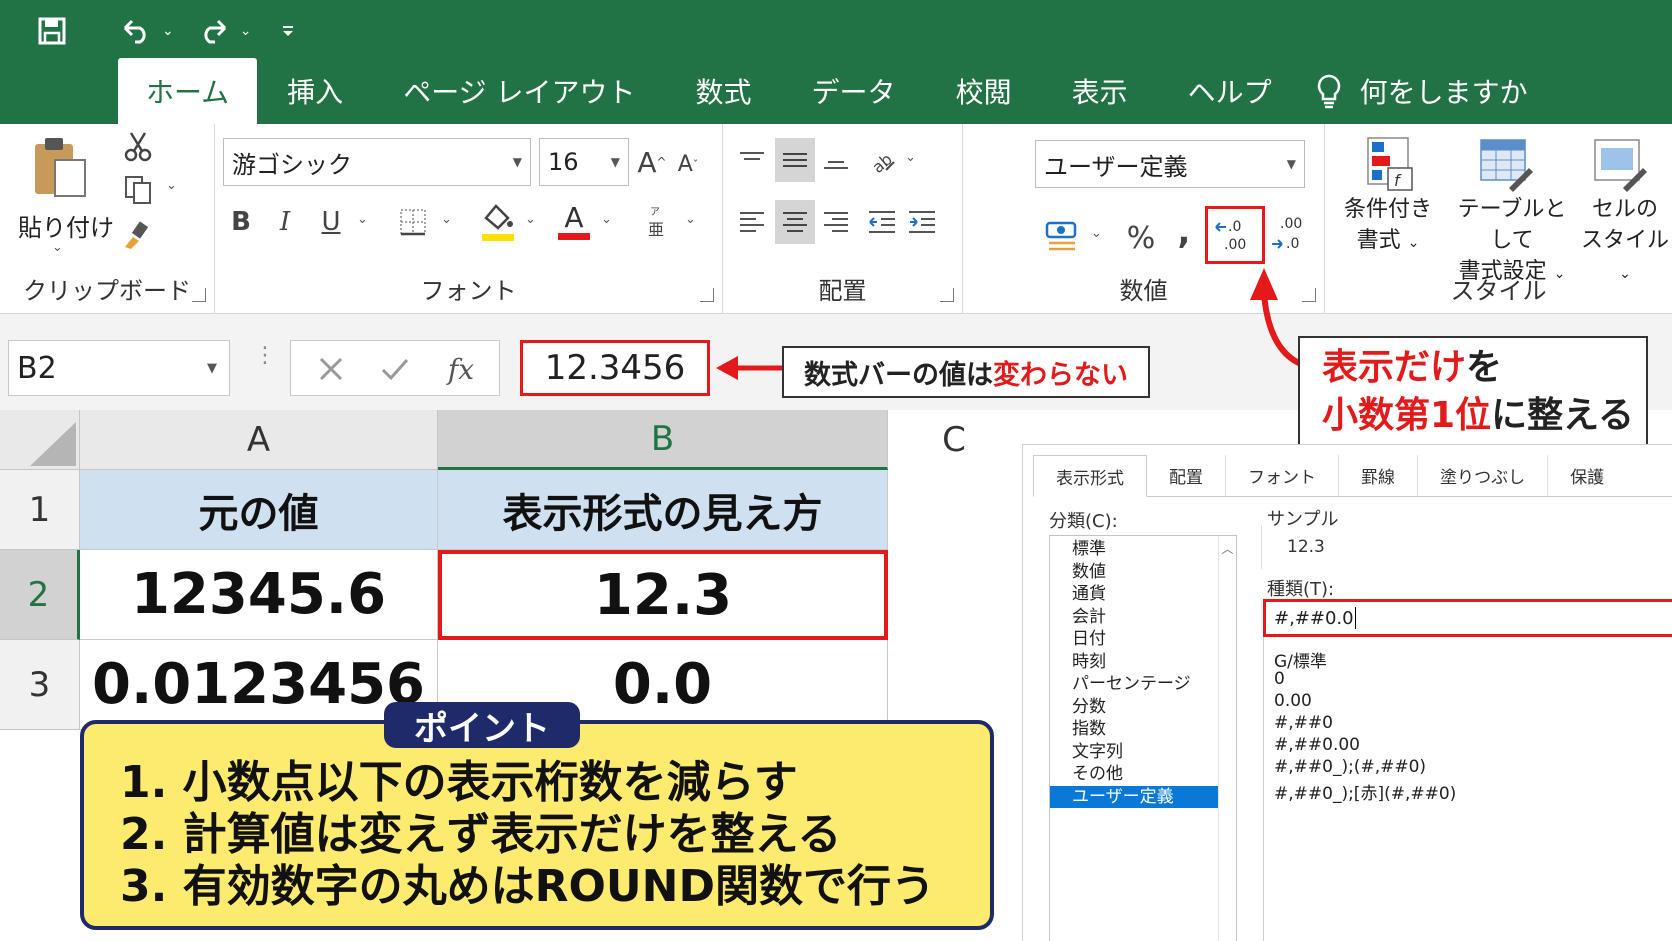  Describe the element at coordinates (707, 295) in the screenshot. I see `font-dialog-launcher-icon` at that location.